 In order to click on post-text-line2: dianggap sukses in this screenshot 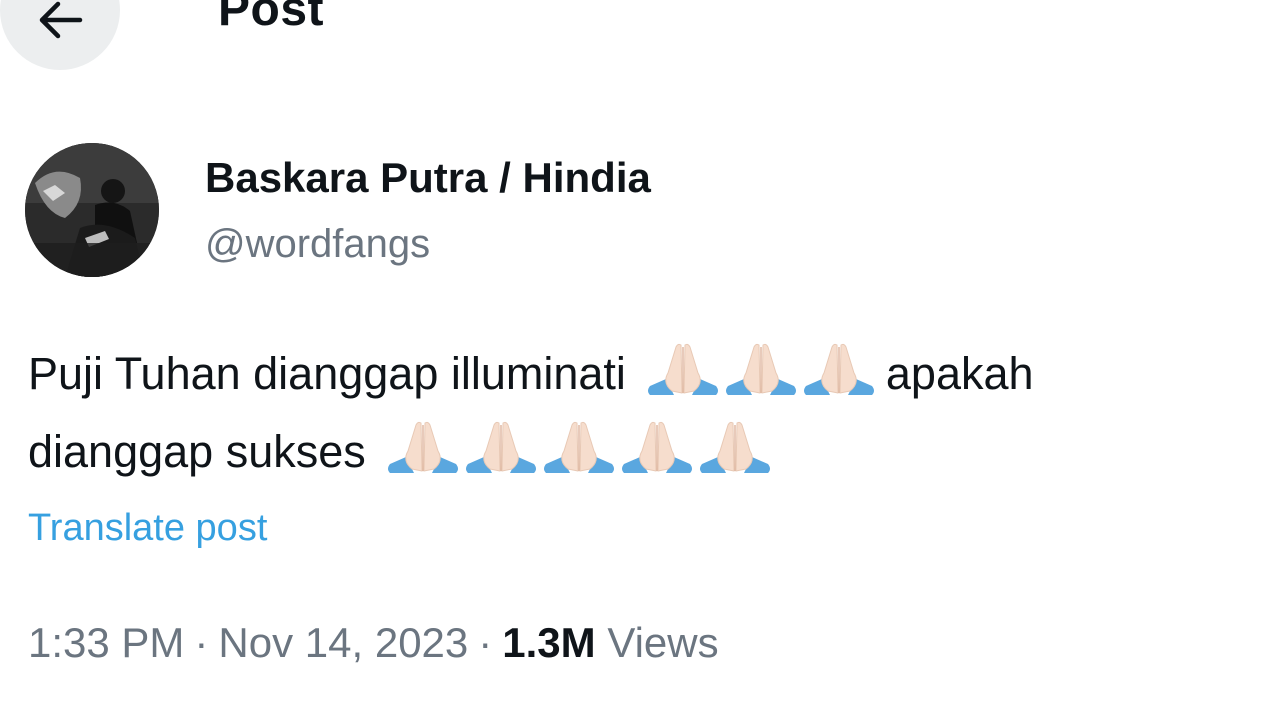, I will do `click(197, 451)`.